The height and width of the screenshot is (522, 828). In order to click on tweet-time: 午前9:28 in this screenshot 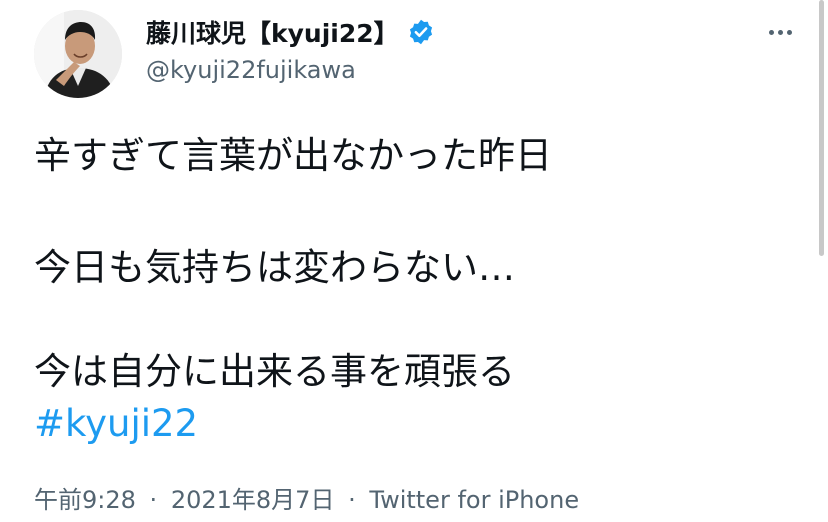, I will do `click(85, 500)`.